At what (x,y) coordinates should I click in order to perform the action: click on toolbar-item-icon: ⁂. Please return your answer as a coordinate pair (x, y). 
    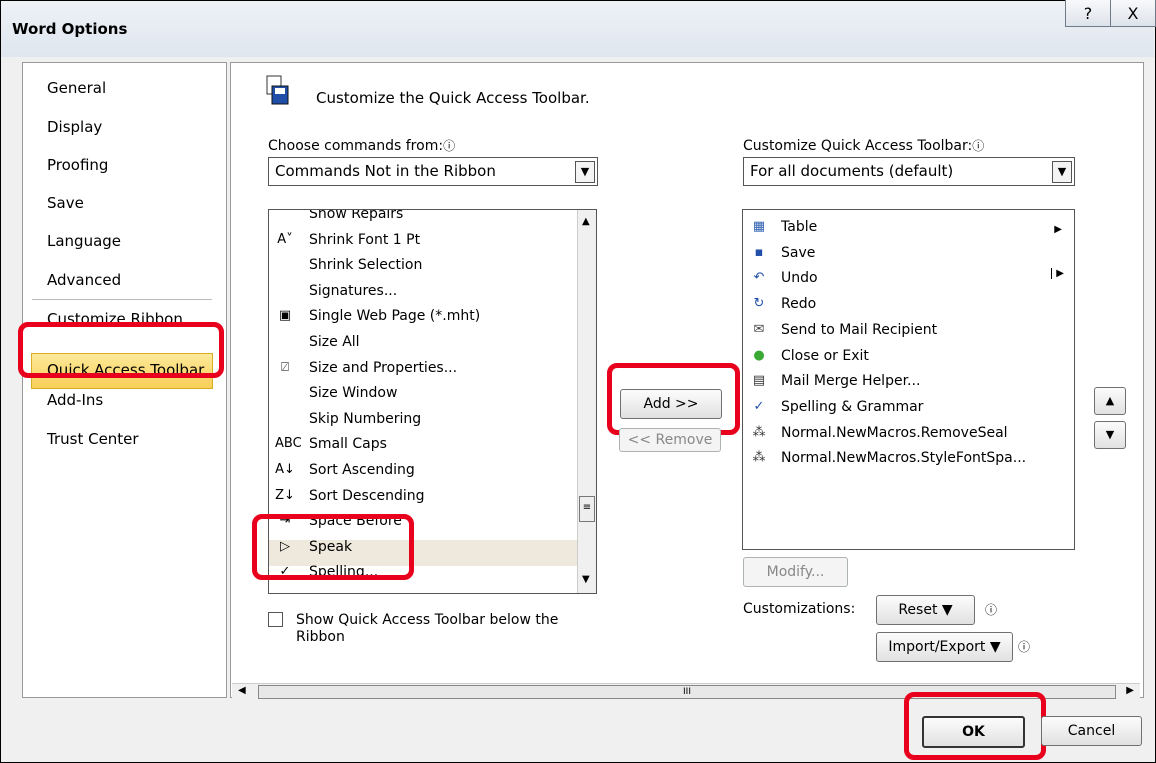
    Looking at the image, I should click on (759, 458).